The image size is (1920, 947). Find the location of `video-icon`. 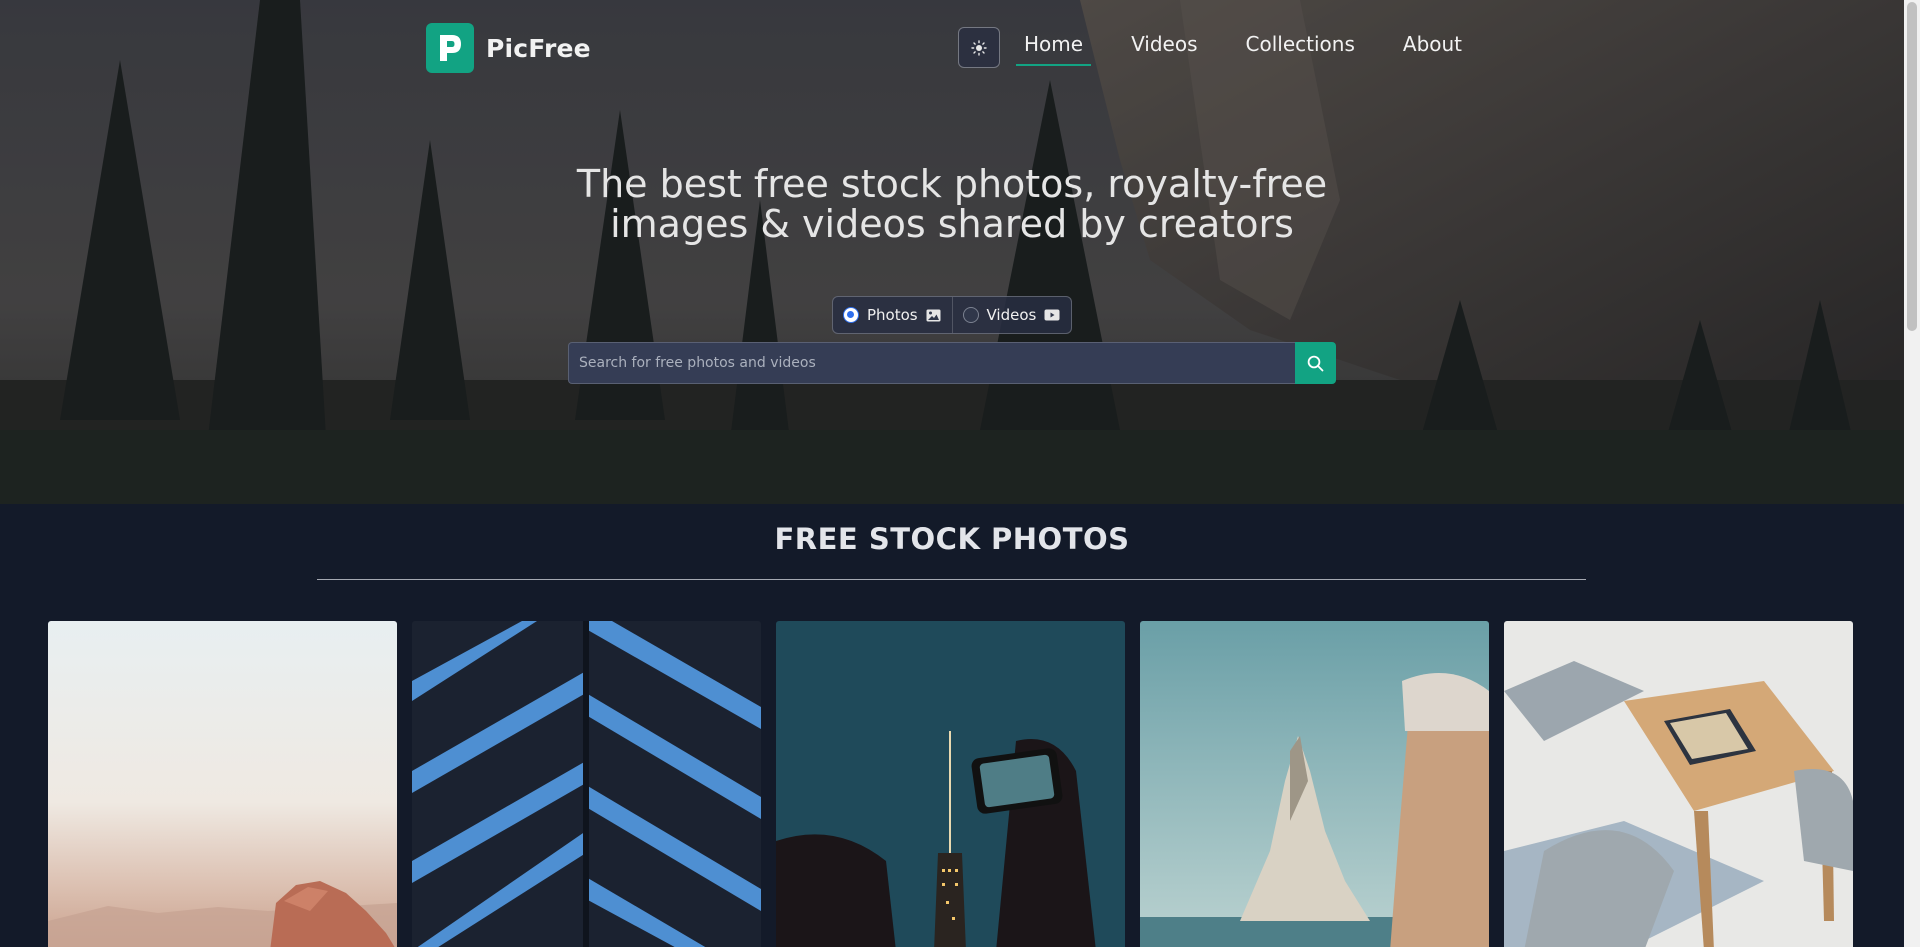

video-icon is located at coordinates (1052, 315).